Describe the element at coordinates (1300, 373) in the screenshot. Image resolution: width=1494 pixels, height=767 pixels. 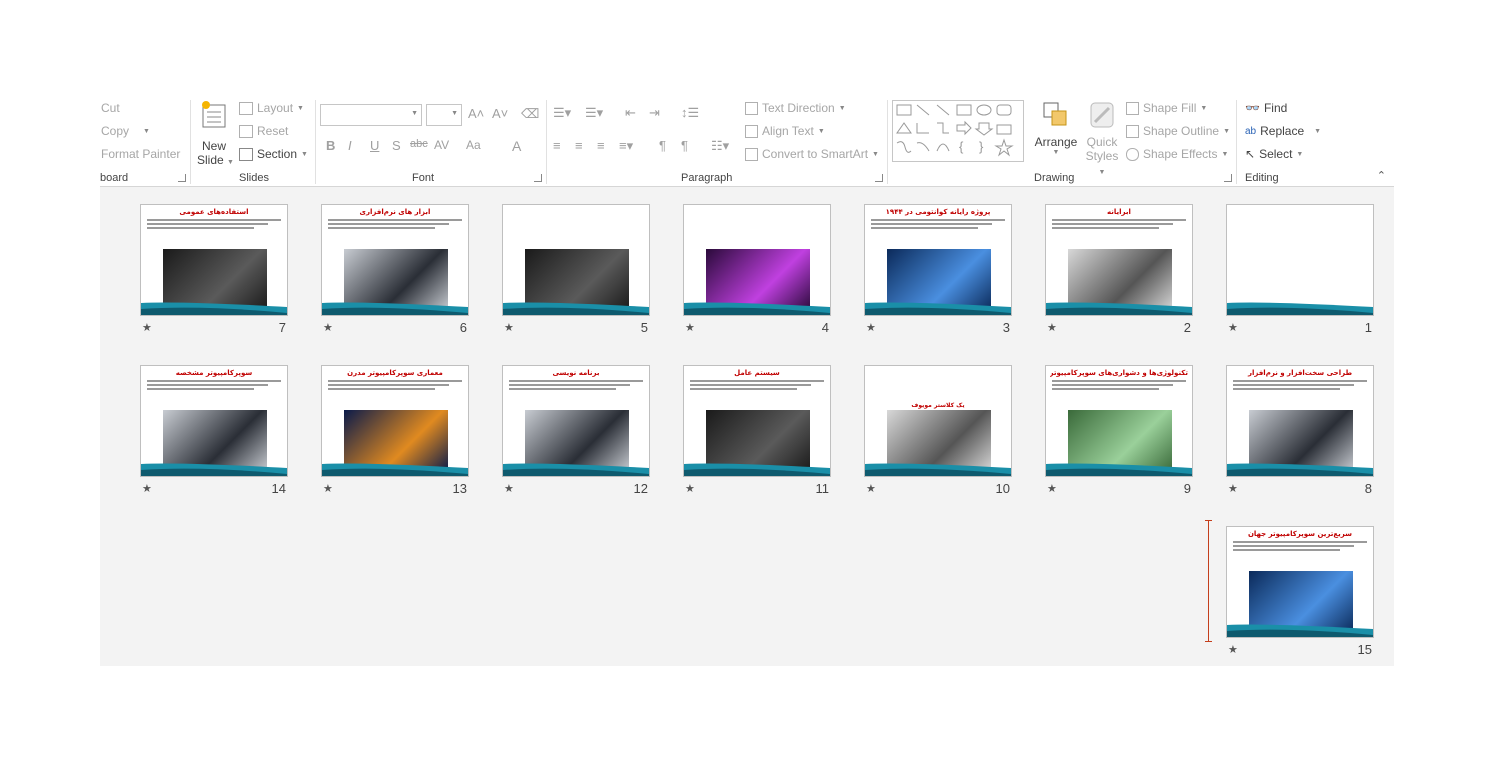
I see `slide-title: طراحی سخت‌افزار و نرم‌افزار` at that location.